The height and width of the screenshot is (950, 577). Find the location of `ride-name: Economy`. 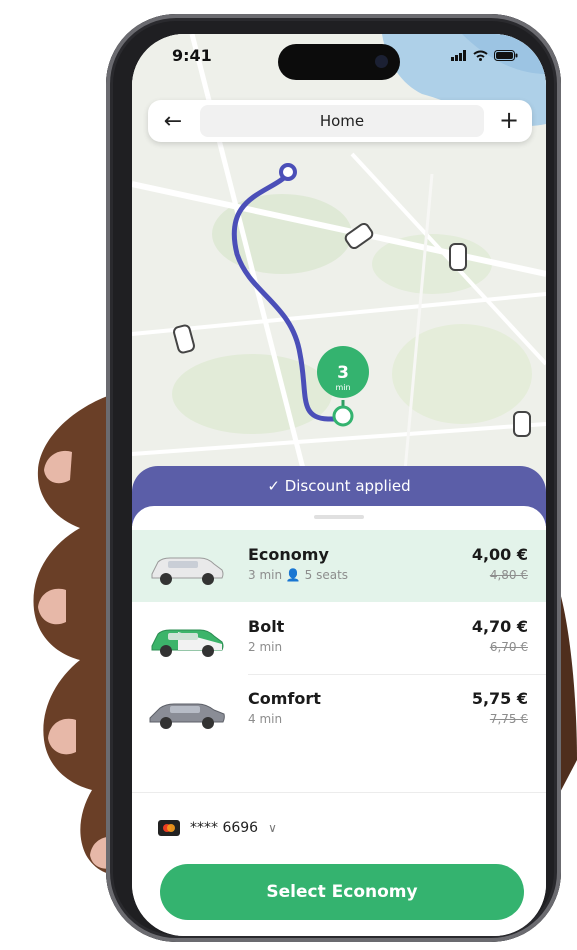

ride-name: Economy is located at coordinates (288, 554).